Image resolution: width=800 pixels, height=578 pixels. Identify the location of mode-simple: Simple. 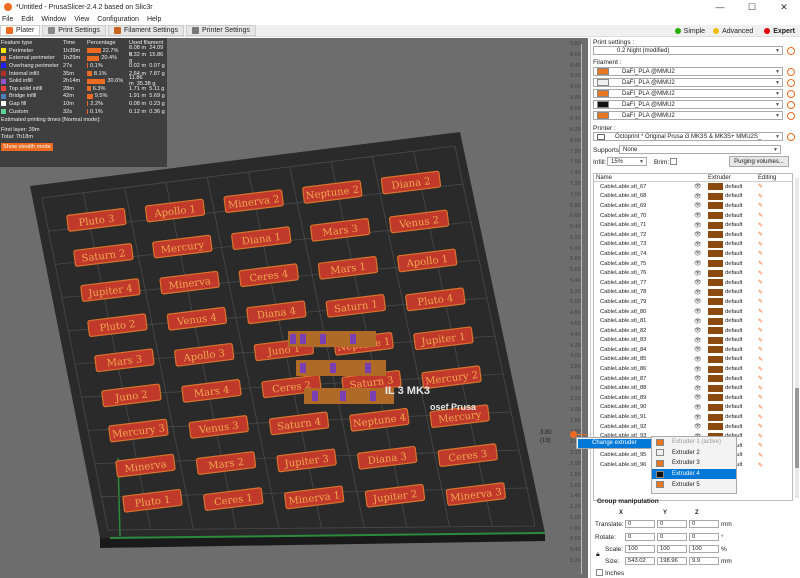
(689, 31).